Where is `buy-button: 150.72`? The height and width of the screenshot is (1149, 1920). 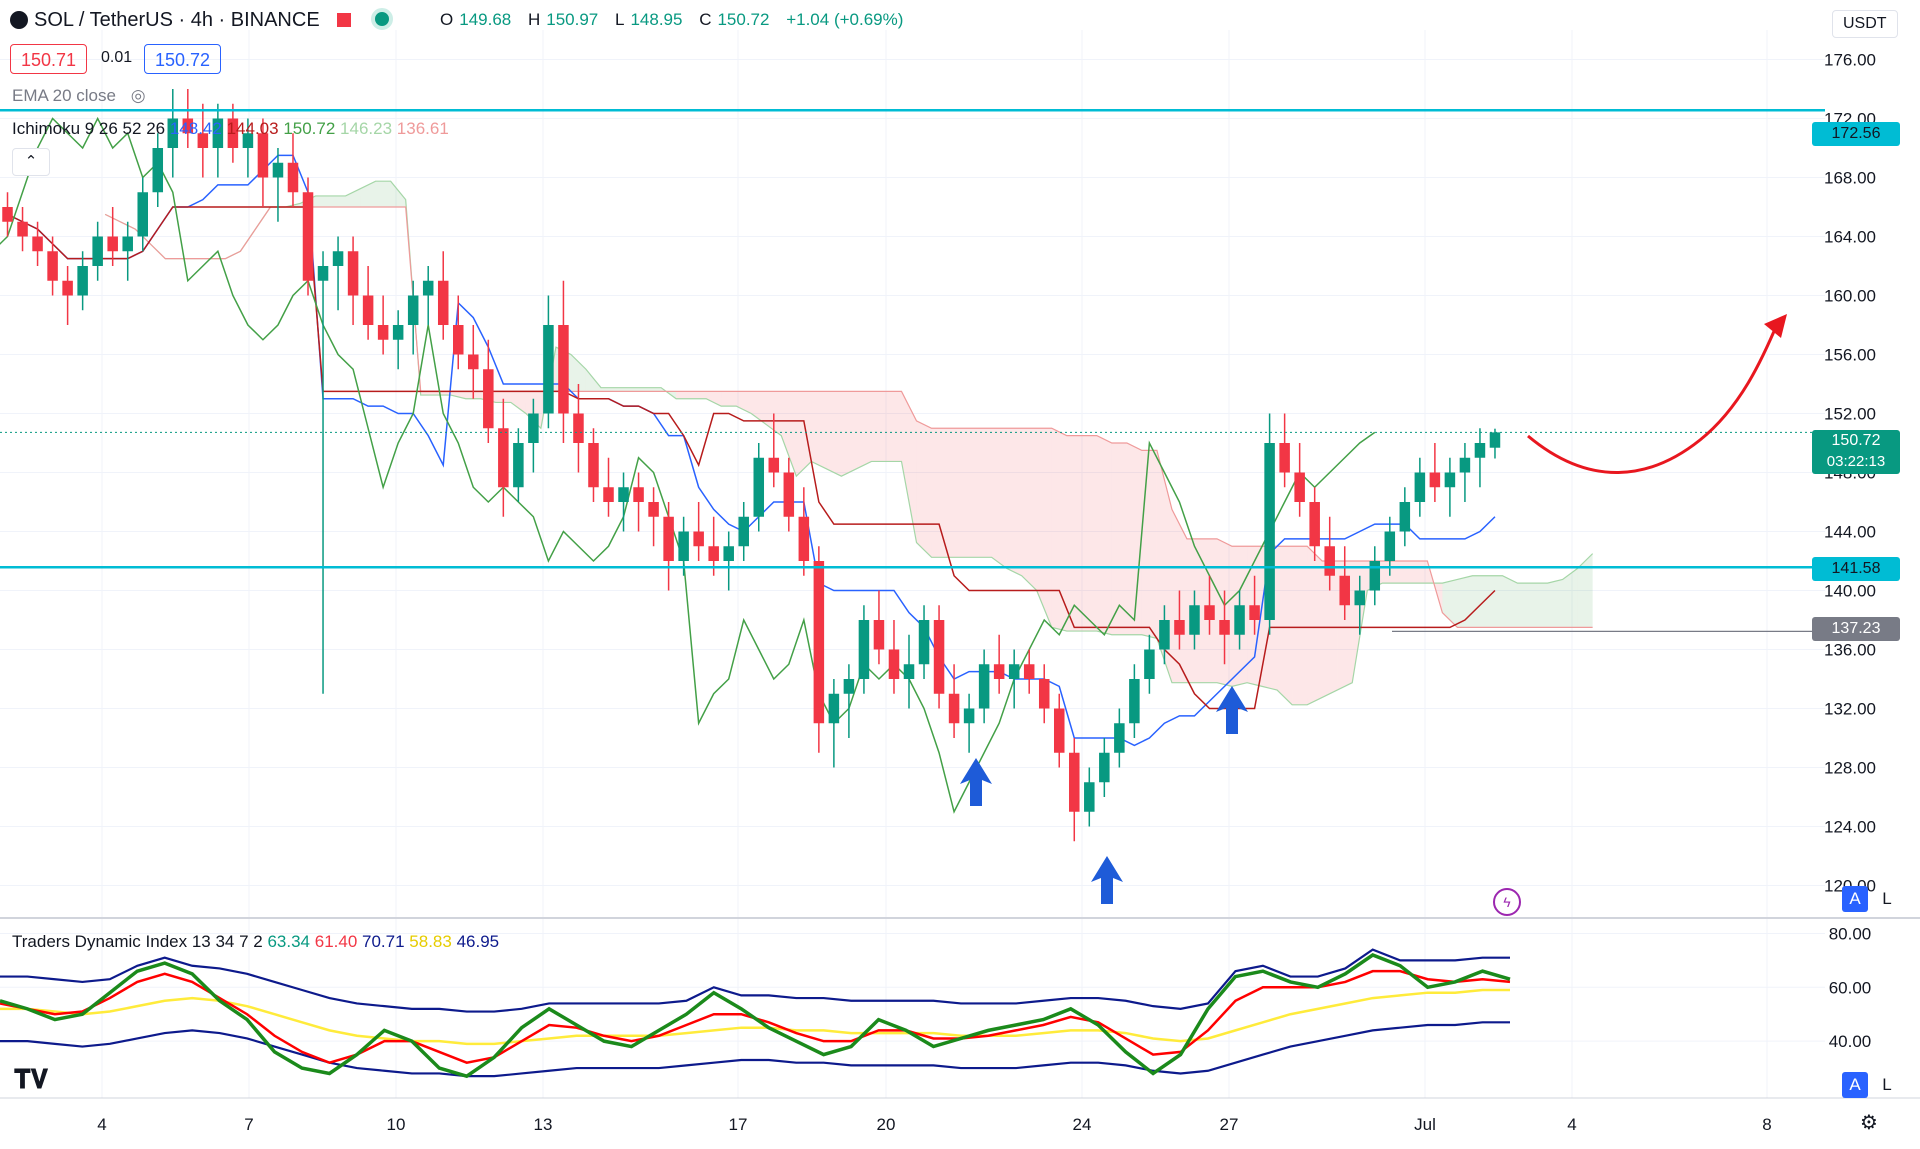
buy-button: 150.72 is located at coordinates (183, 59).